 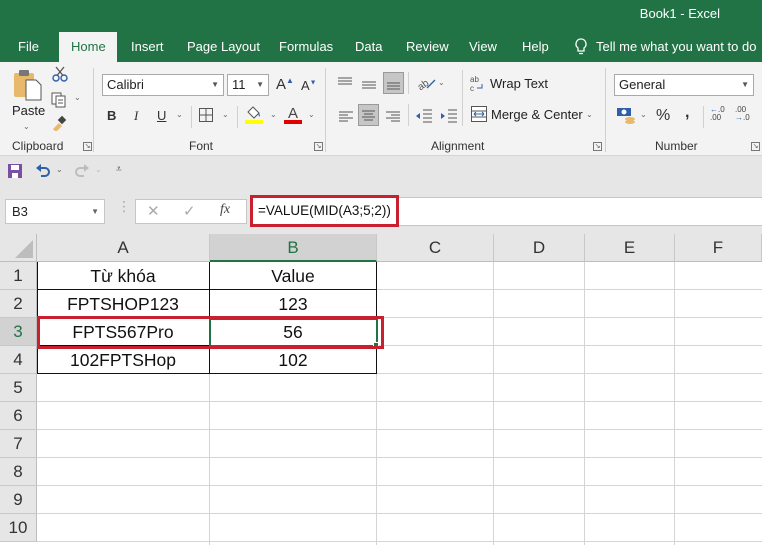 I want to click on decrease-indent-button, so click(x=424, y=118).